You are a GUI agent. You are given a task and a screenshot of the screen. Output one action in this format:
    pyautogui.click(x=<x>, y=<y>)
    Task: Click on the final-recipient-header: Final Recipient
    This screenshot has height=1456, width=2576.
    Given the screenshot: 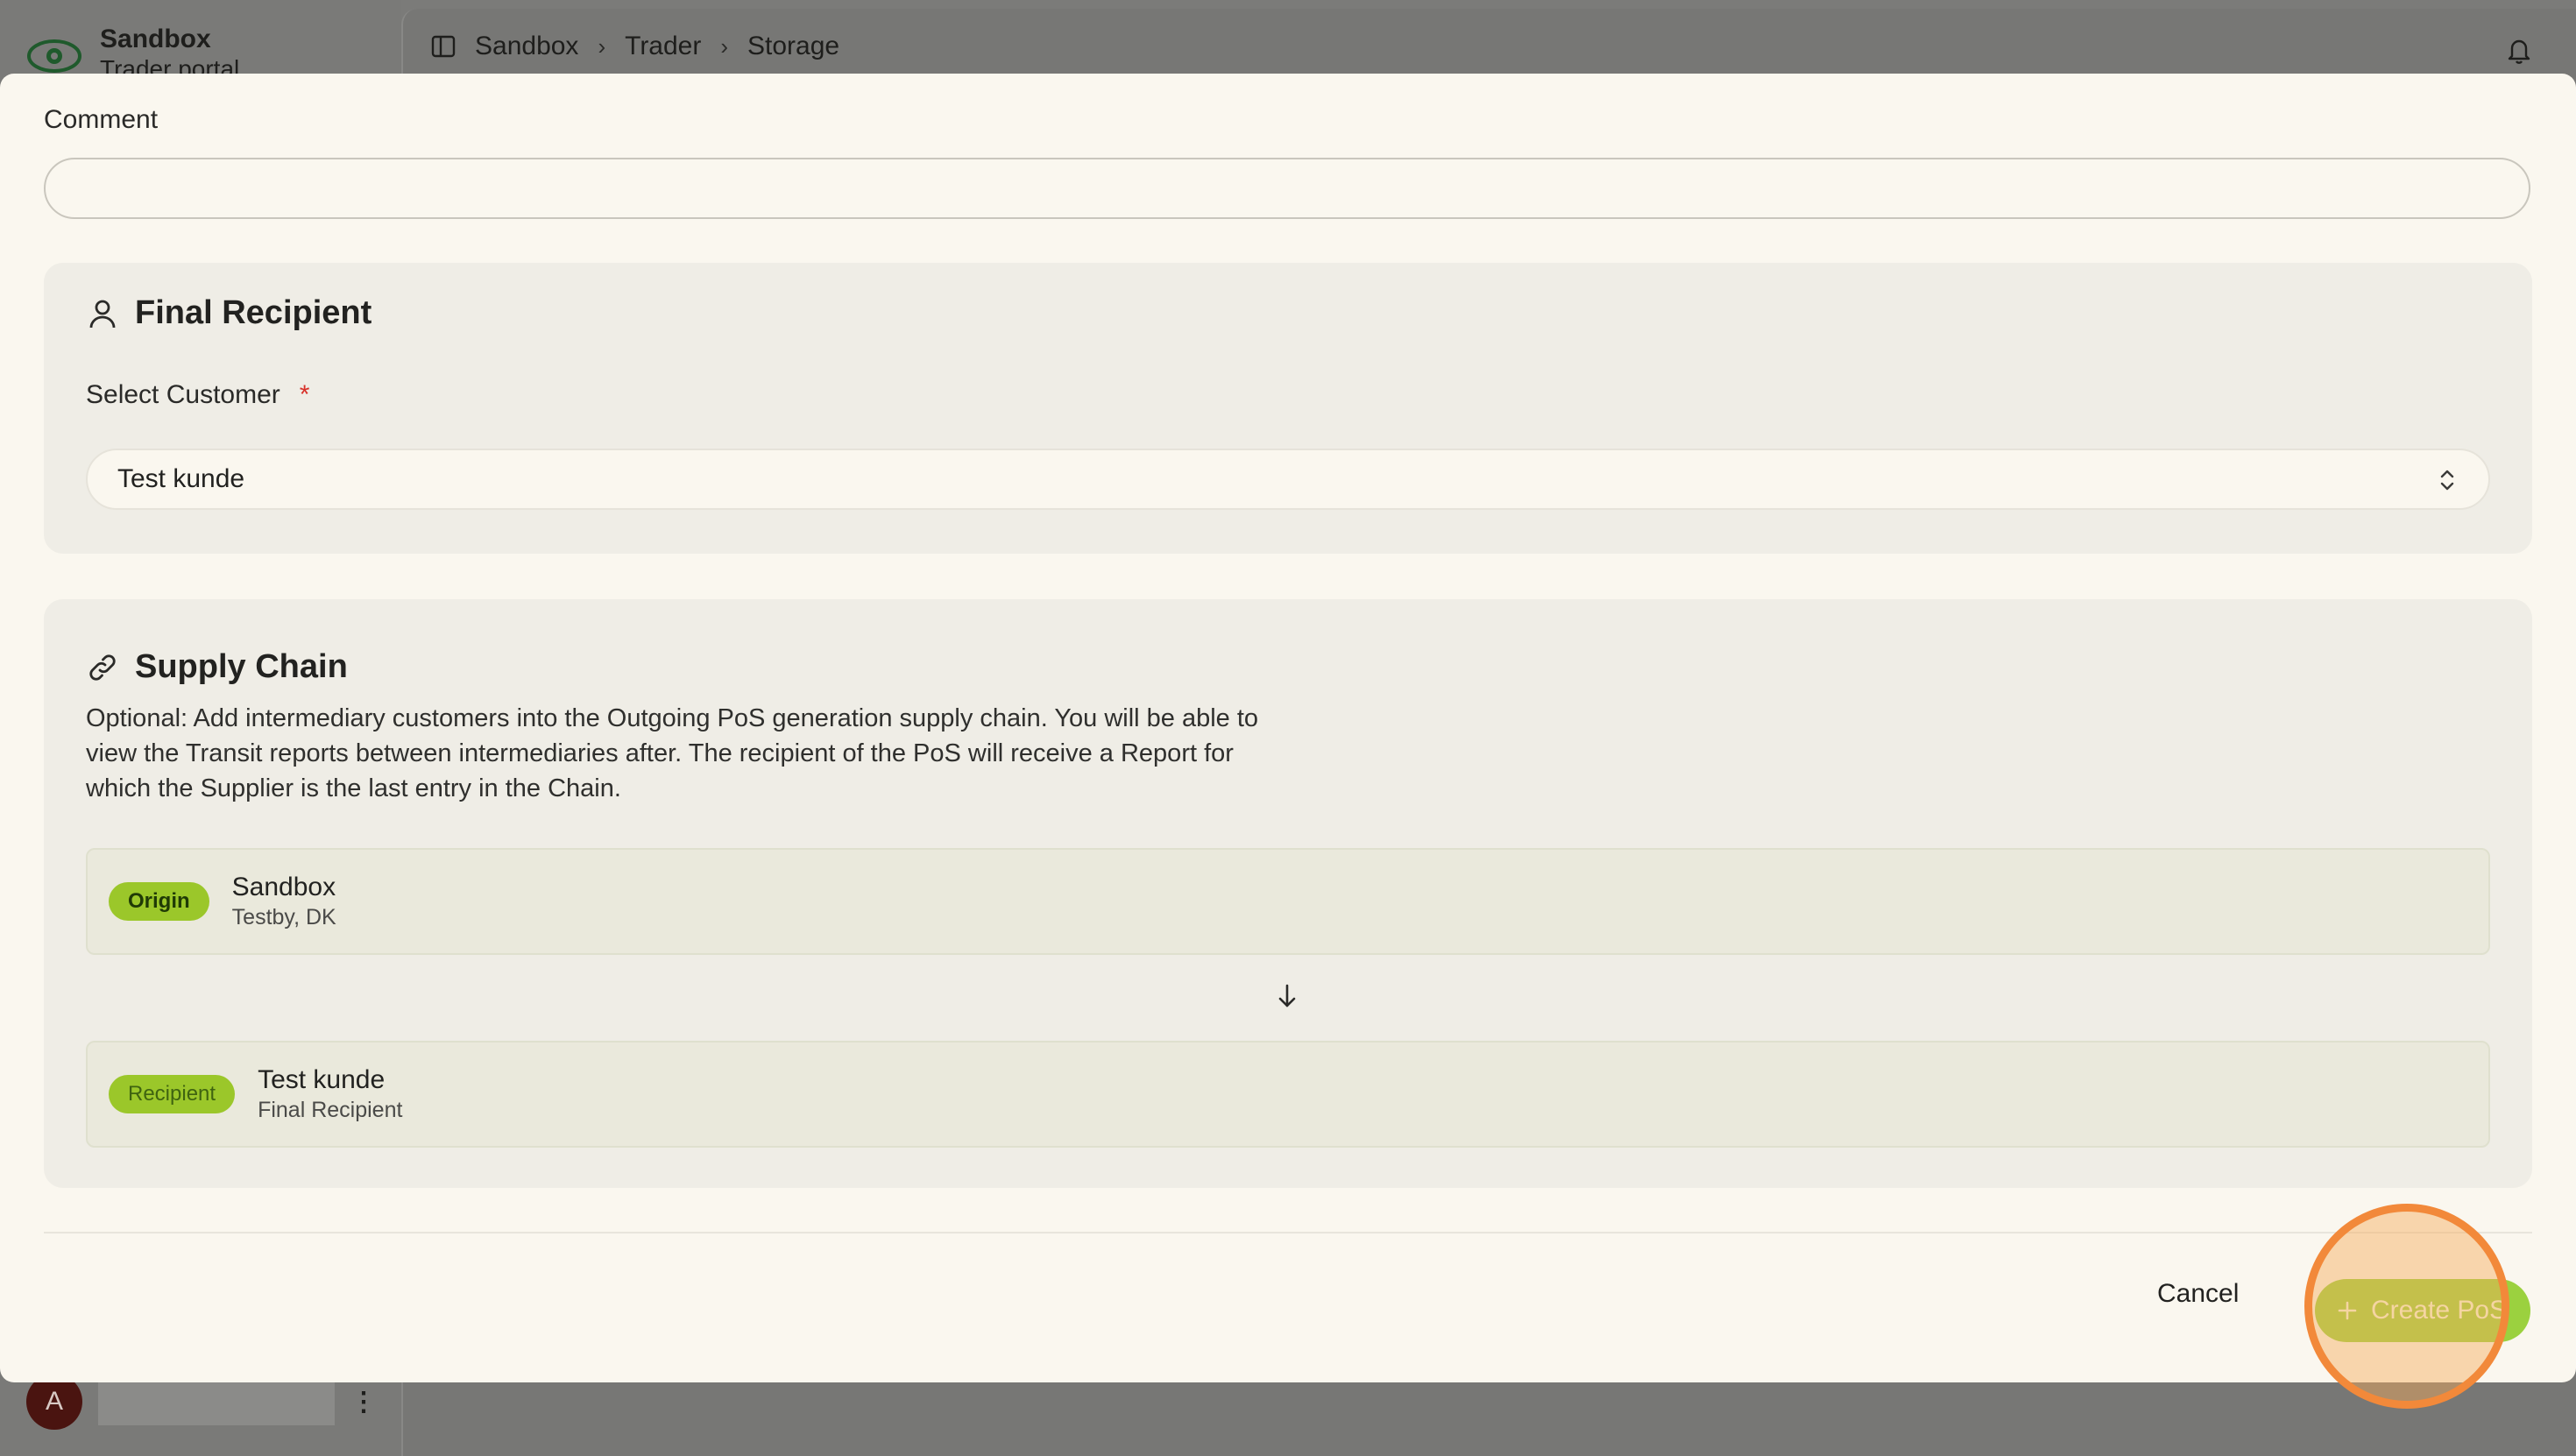 What is the action you would take?
    pyautogui.click(x=229, y=313)
    